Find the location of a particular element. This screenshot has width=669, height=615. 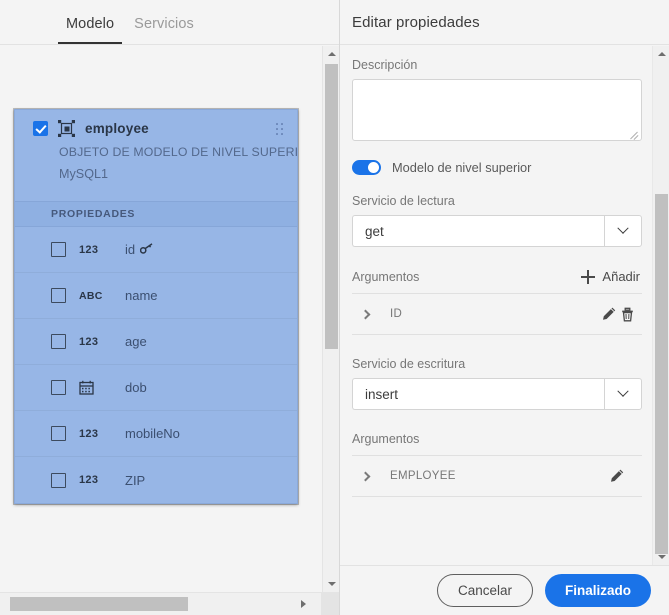

argument-row-id: ID is located at coordinates (497, 314).